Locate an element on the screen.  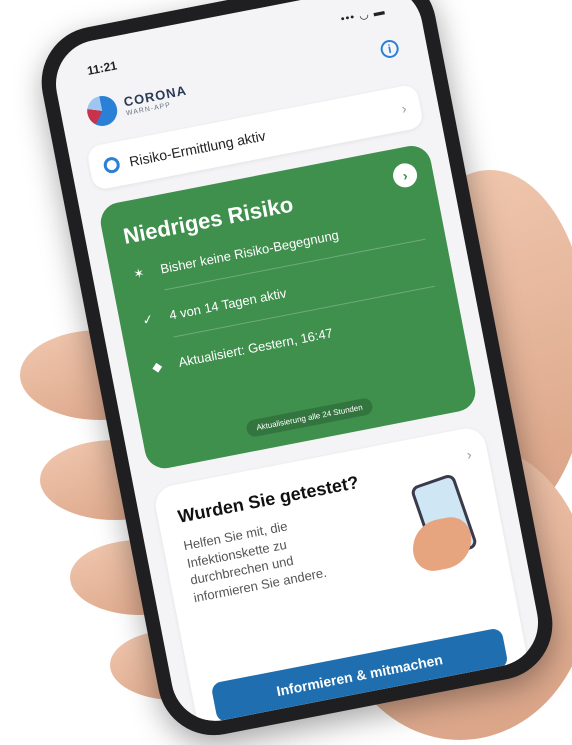
chevron-right-icon: › is located at coordinates (469, 454).